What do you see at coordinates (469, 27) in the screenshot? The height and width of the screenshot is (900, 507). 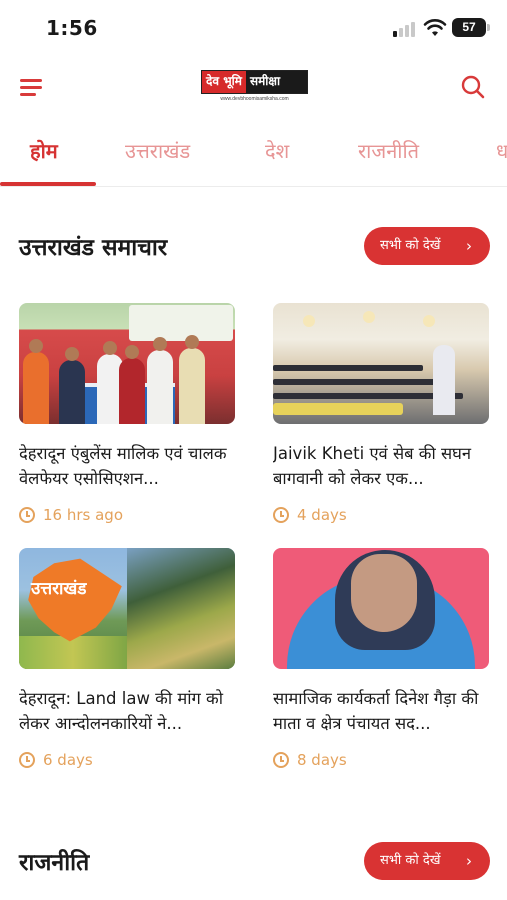 I see `battery-icon: 57` at bounding box center [469, 27].